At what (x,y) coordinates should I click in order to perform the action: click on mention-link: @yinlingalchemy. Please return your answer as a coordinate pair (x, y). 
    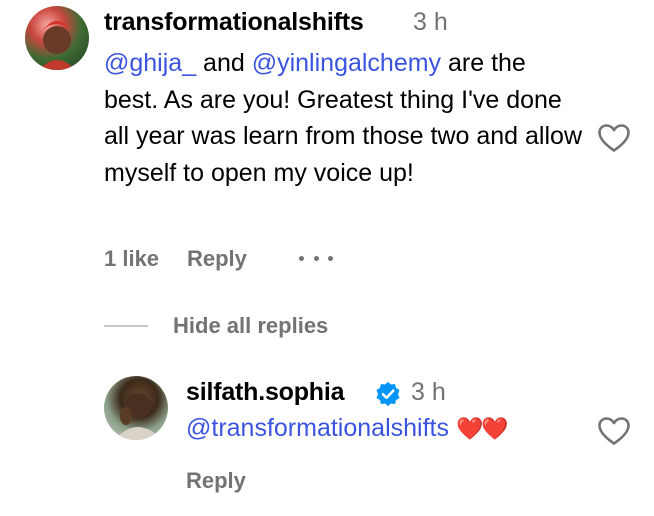
    Looking at the image, I should click on (346, 63).